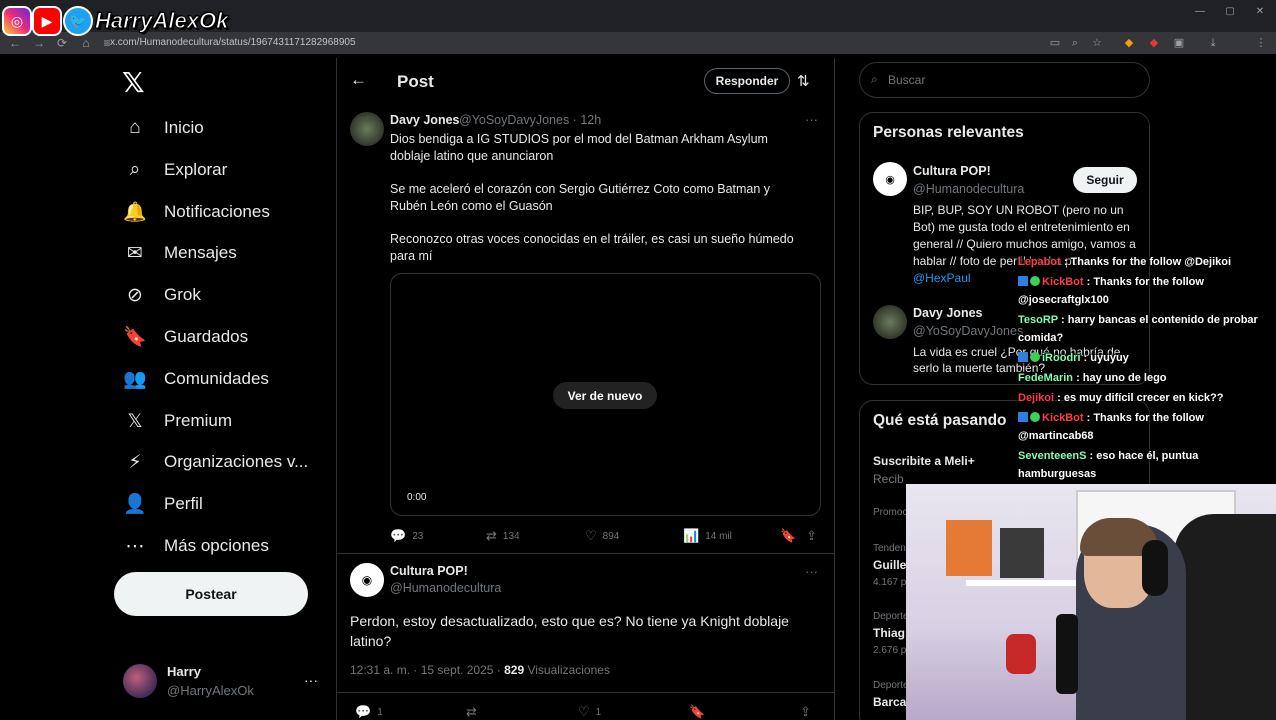 The image size is (1276, 720). Describe the element at coordinates (176, 170) in the screenshot. I see `sidebar-item-explorar: ⌕ Explorar` at that location.